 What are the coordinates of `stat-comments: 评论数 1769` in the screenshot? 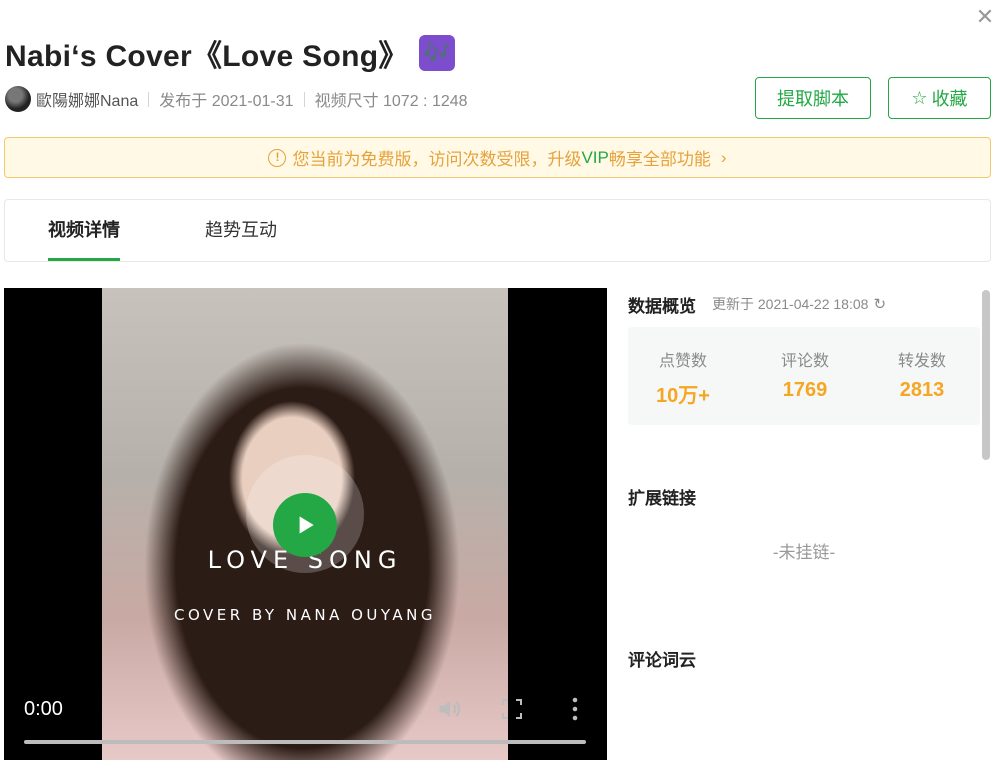 It's located at (805, 374).